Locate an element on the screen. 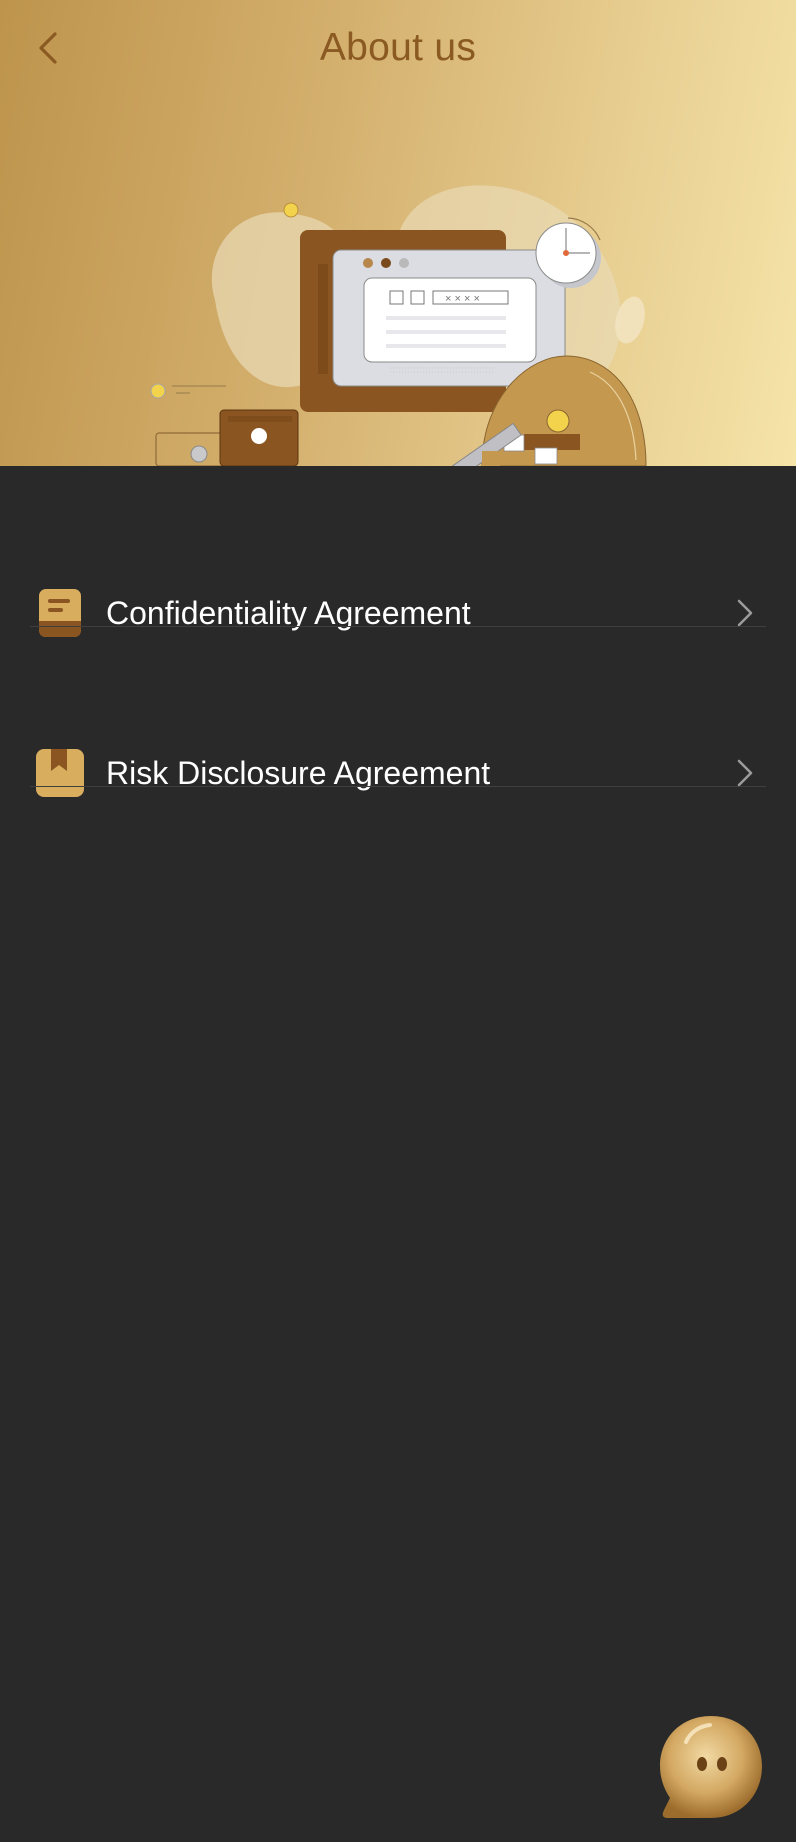 The image size is (796, 1842). chat-assistant-icon is located at coordinates (711, 1767).